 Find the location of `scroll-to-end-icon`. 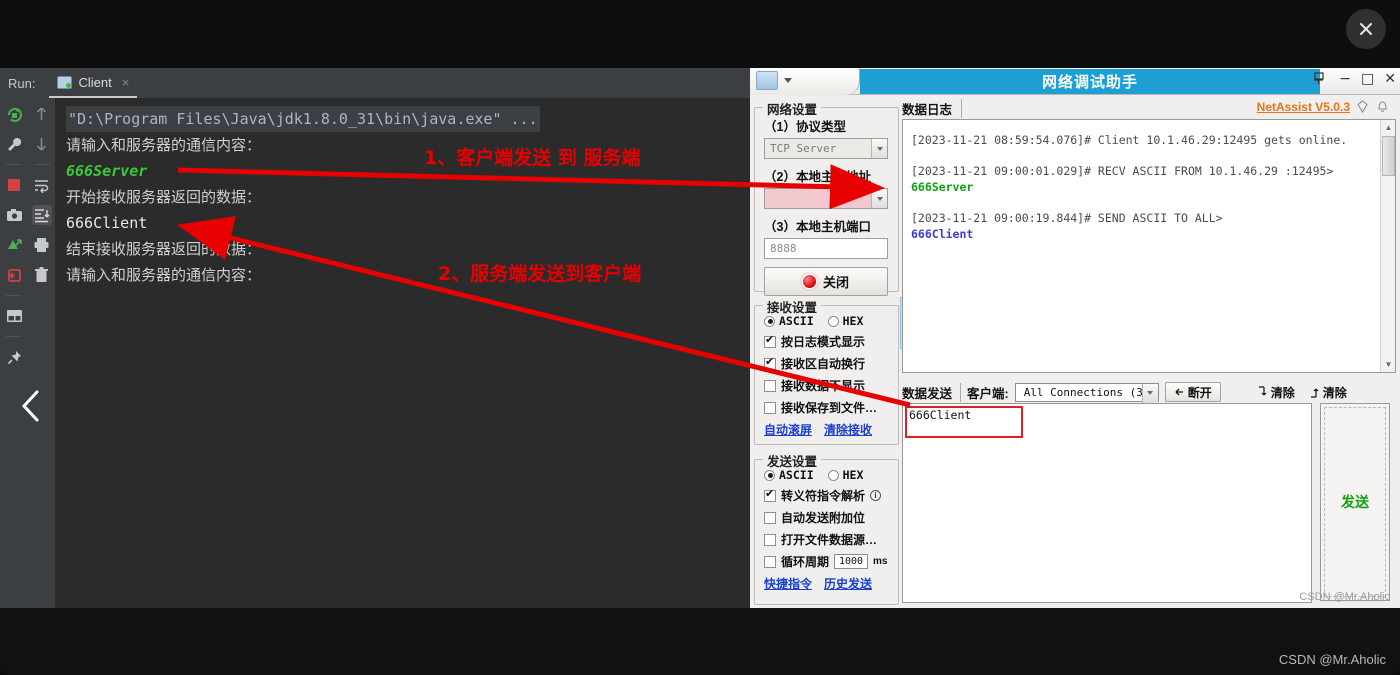

scroll-to-end-icon is located at coordinates (41, 215).